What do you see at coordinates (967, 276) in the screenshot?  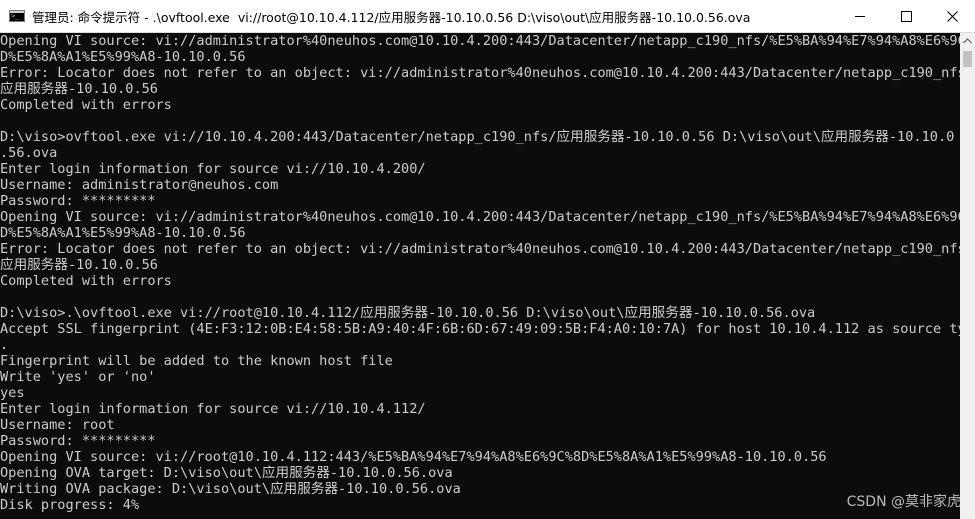 I see `vertical-scrollbar` at bounding box center [967, 276].